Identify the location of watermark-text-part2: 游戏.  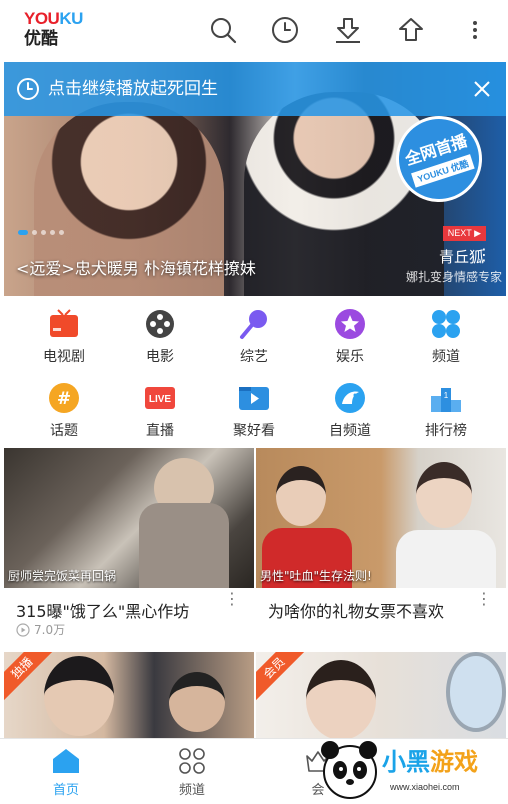
(454, 762).